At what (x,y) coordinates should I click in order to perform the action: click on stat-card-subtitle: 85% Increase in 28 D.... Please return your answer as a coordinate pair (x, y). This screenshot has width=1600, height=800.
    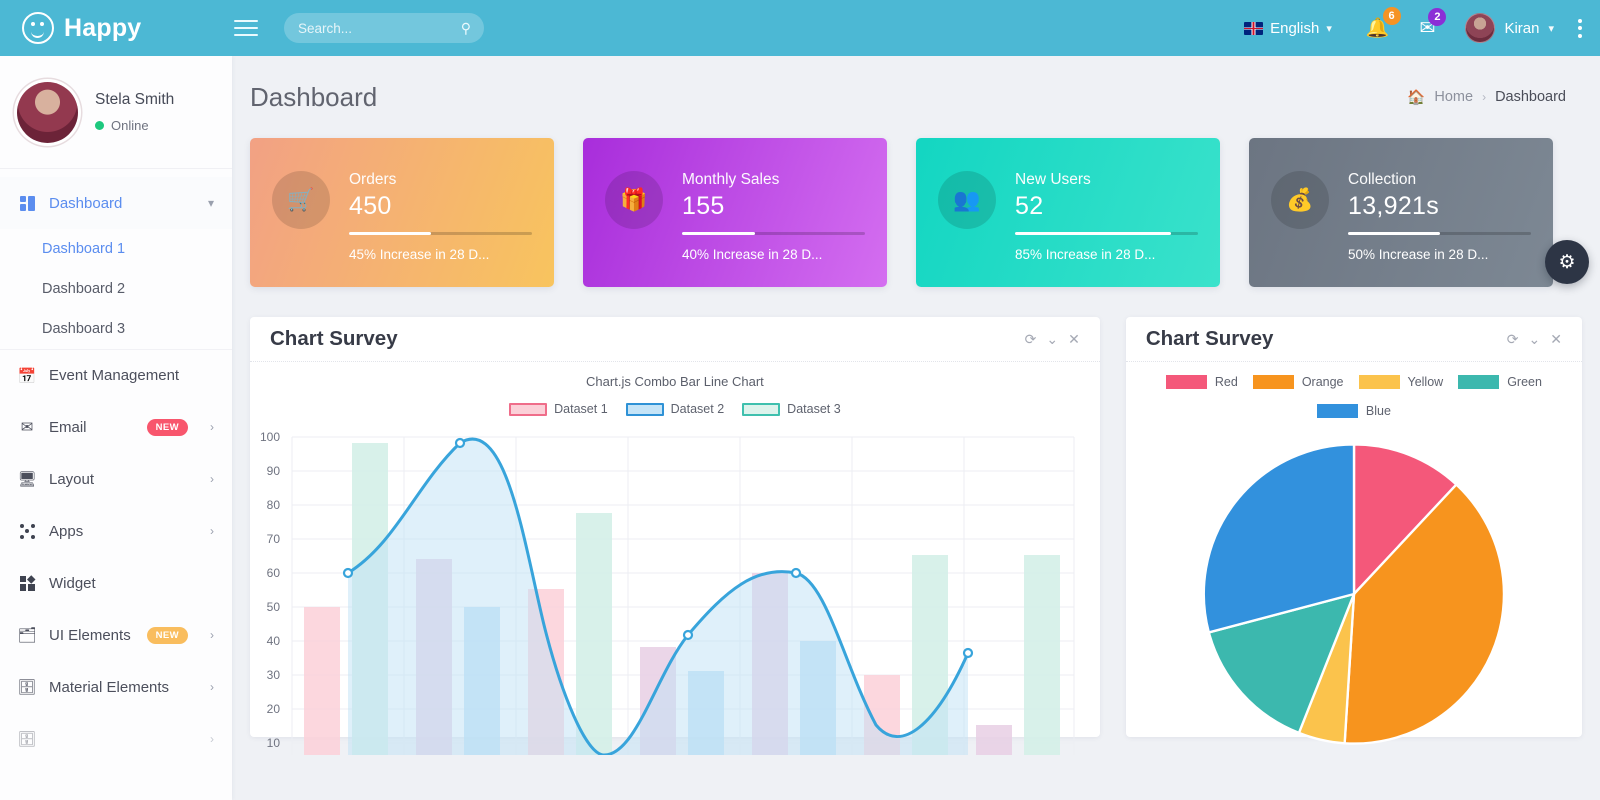
    Looking at the image, I should click on (1085, 254).